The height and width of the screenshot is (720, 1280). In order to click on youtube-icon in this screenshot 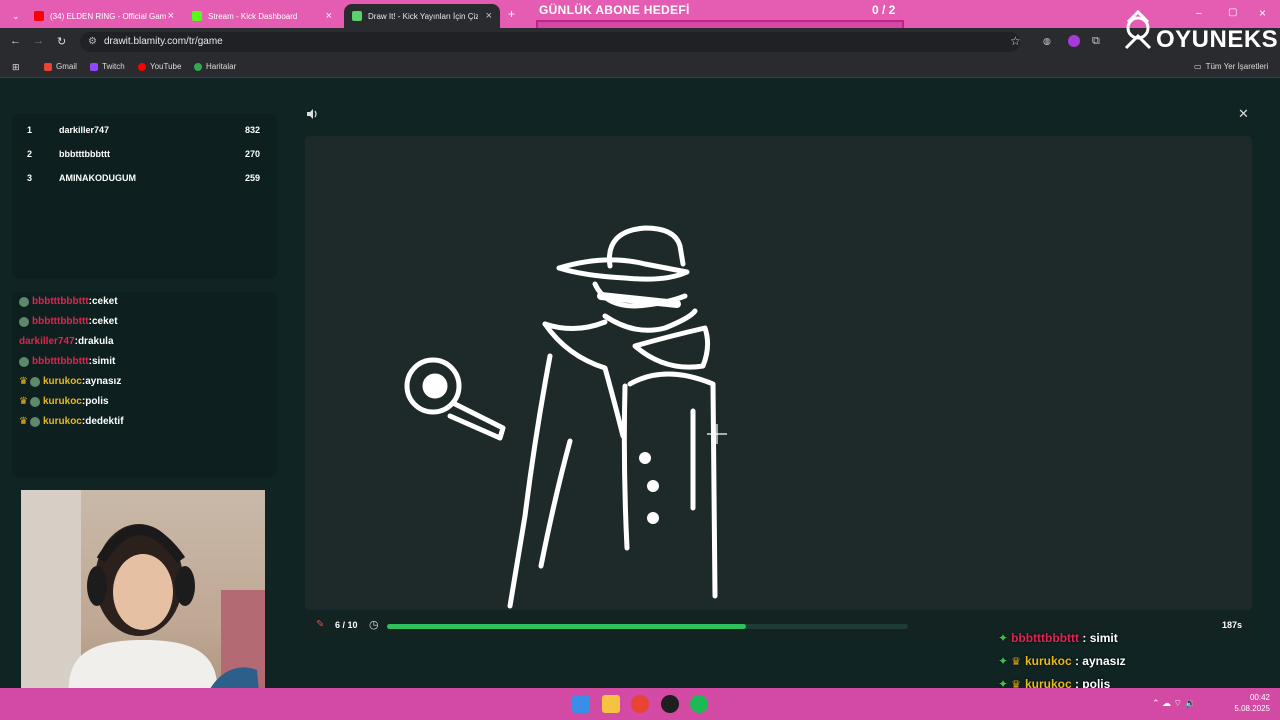, I will do `click(142, 66)`.